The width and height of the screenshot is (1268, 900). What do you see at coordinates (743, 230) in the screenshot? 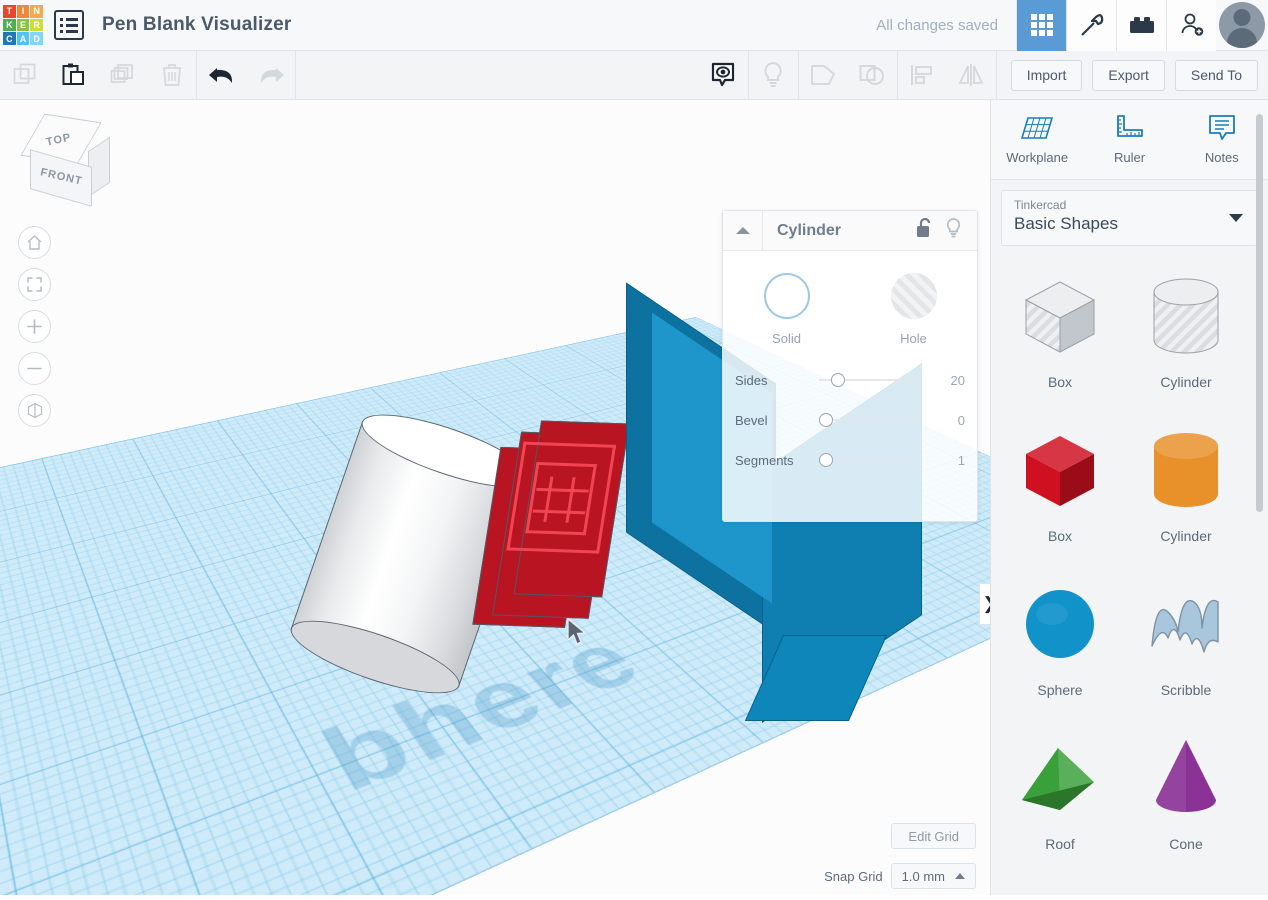
I see `triangle-up-icon` at bounding box center [743, 230].